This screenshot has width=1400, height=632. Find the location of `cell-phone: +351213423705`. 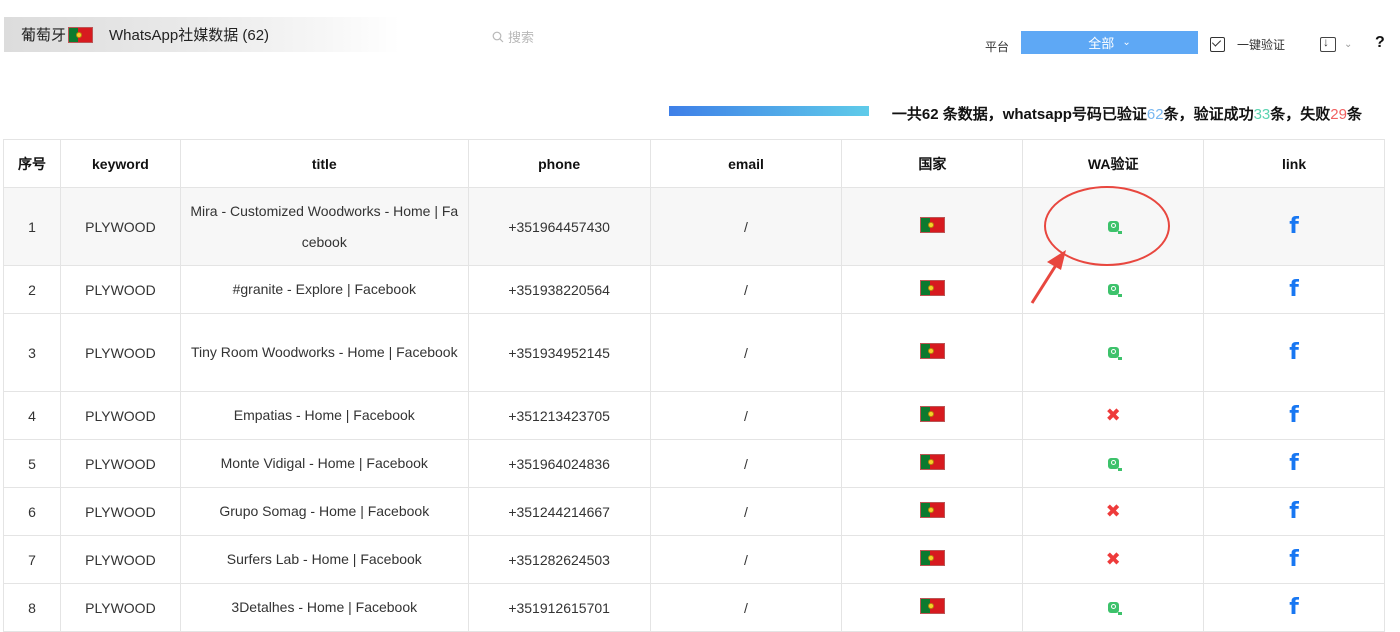

cell-phone: +351213423705 is located at coordinates (559, 415).